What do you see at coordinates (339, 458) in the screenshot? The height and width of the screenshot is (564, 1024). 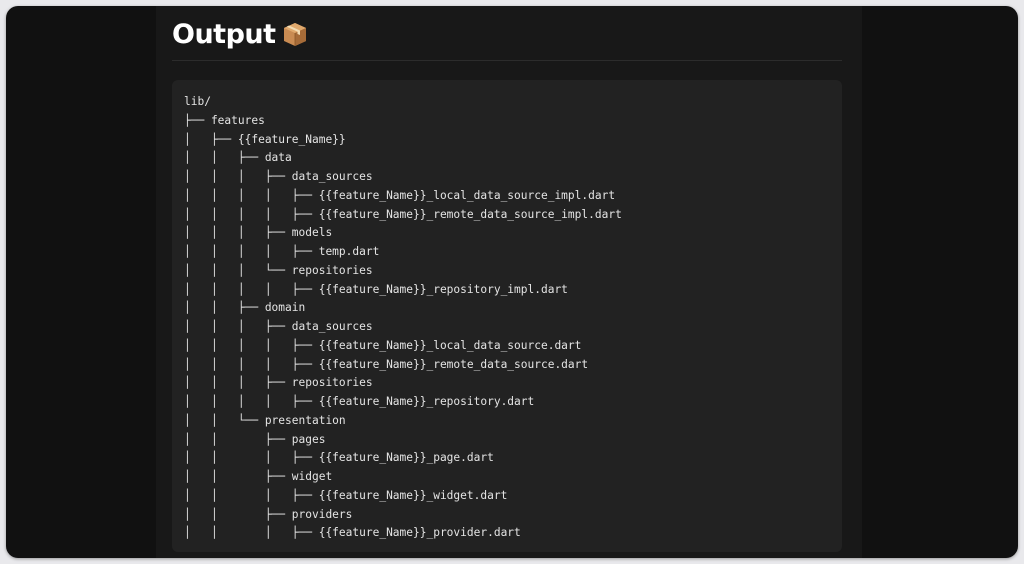 I see `code-line: │ │ │ ├── {{feature_Name}}_page.dart` at bounding box center [339, 458].